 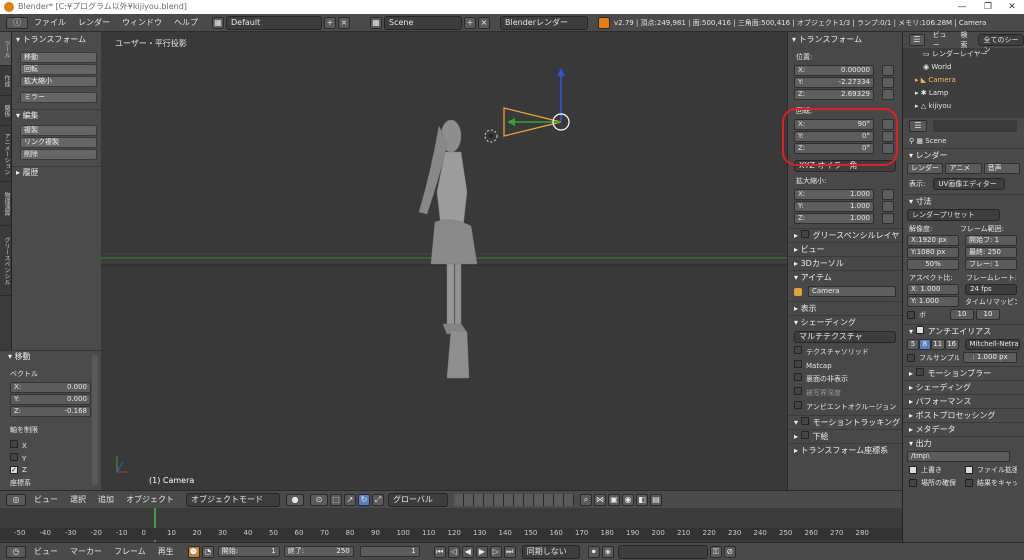 I want to click on render-animation-button: アニメ, so click(x=963, y=168).